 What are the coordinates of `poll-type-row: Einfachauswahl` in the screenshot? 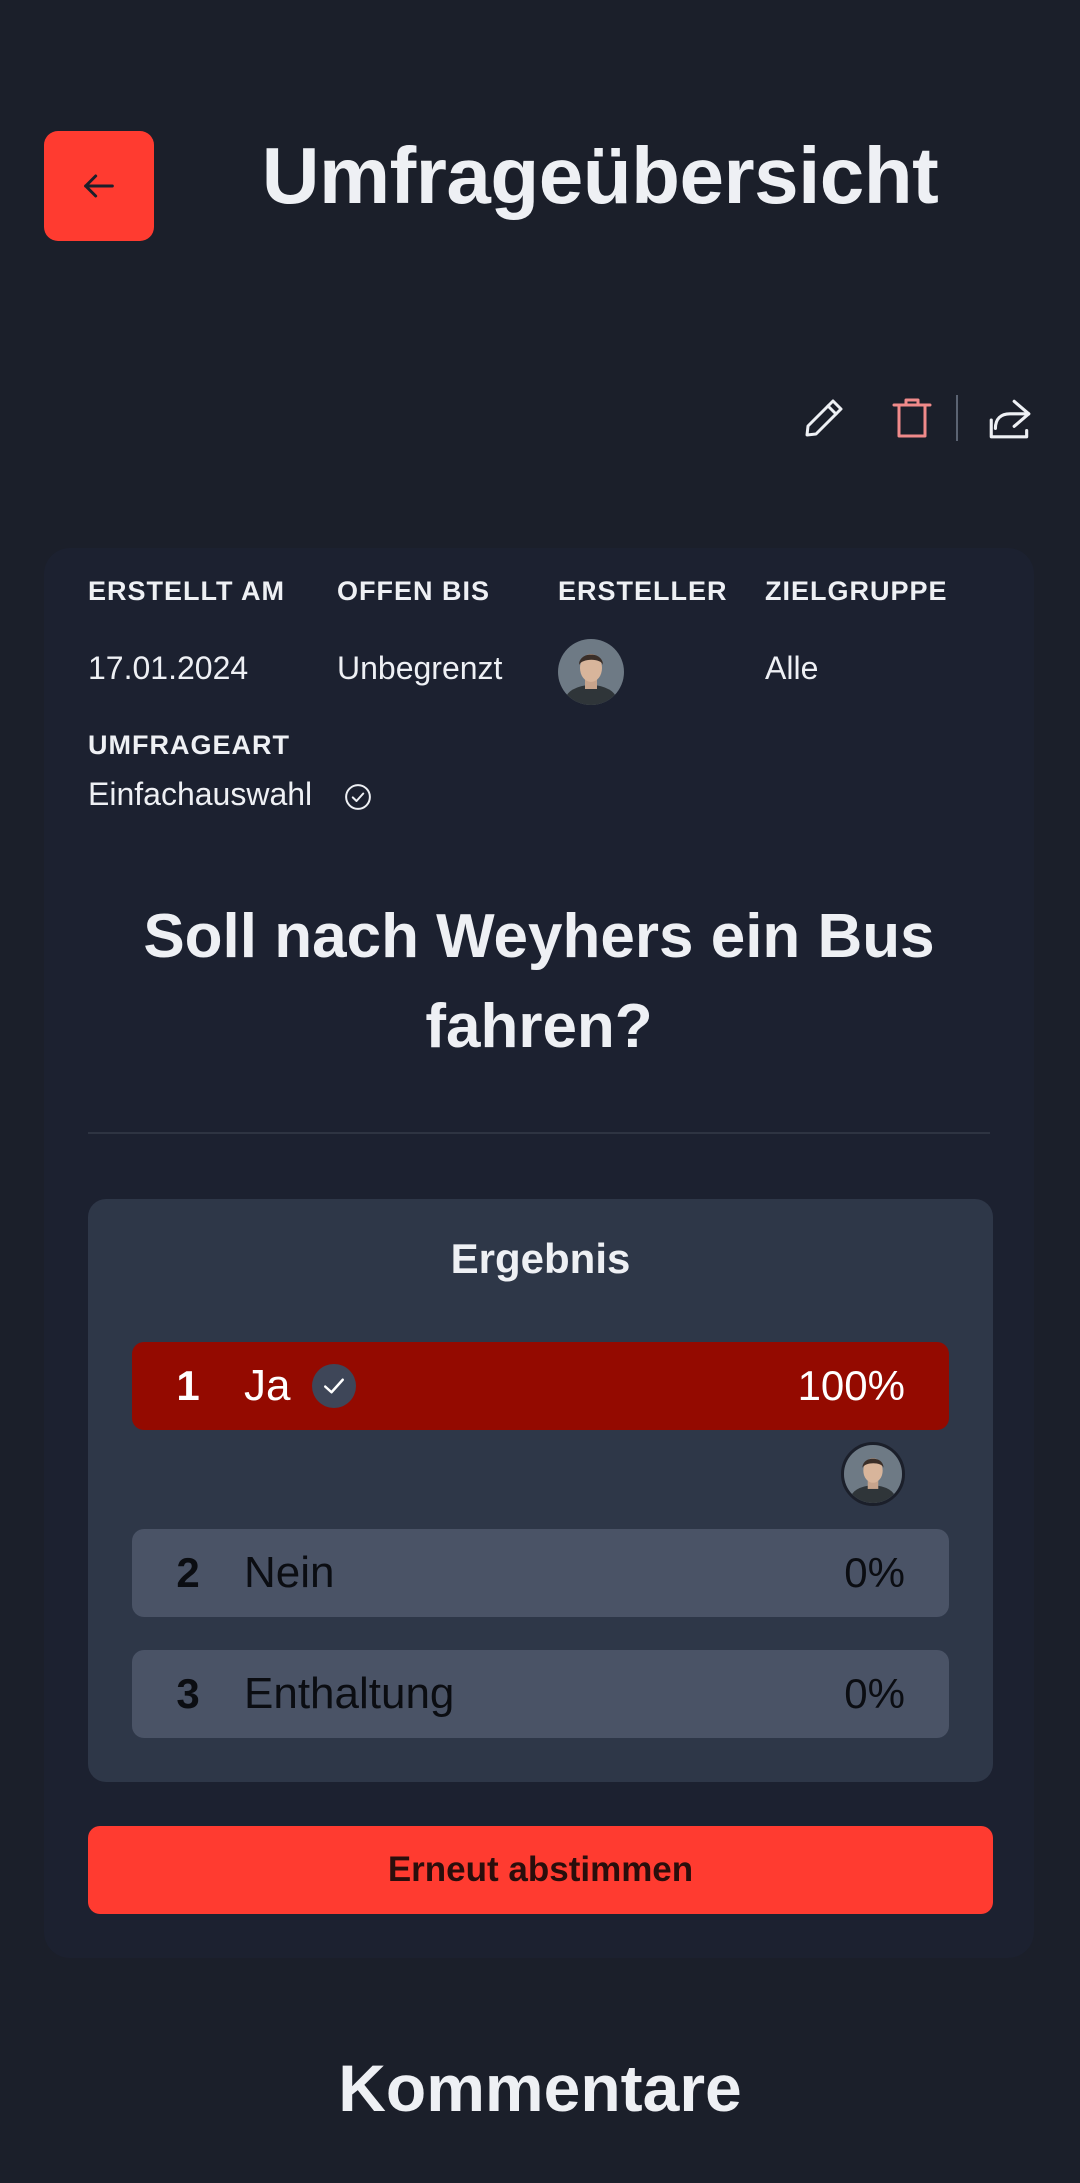 It's located at (230, 794).